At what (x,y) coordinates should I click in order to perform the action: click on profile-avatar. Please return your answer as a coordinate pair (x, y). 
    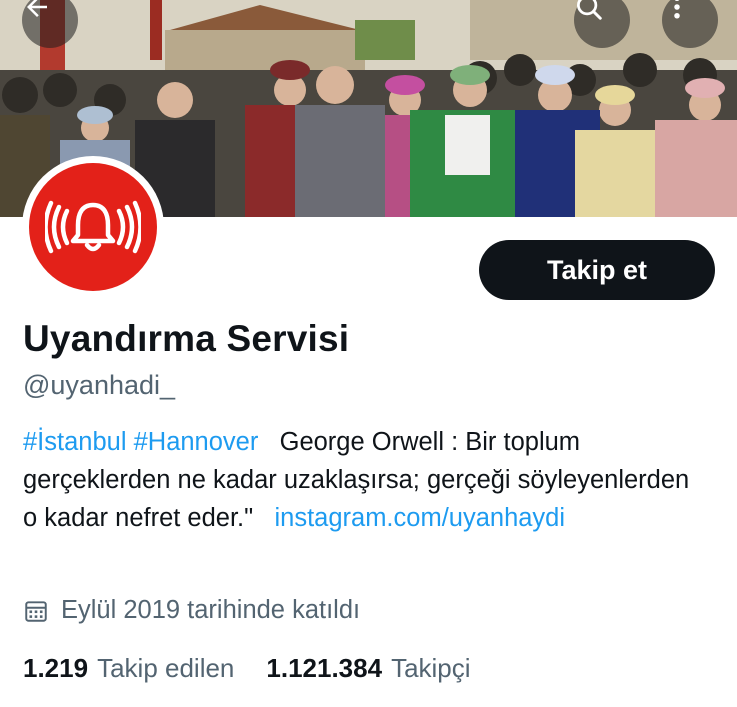
    Looking at the image, I should click on (93, 227).